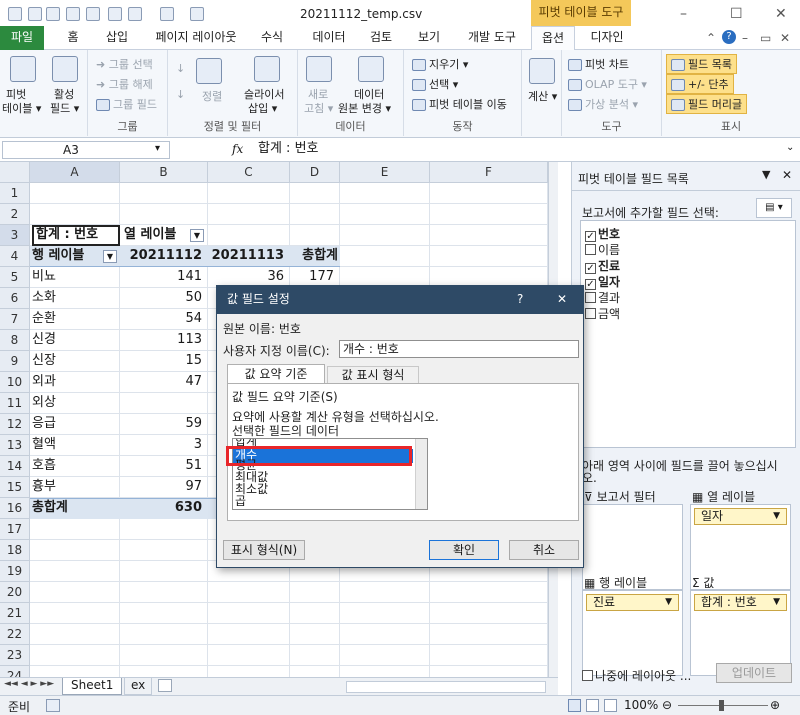  What do you see at coordinates (544, 550) in the screenshot?
I see `cancel-button: 취소` at bounding box center [544, 550].